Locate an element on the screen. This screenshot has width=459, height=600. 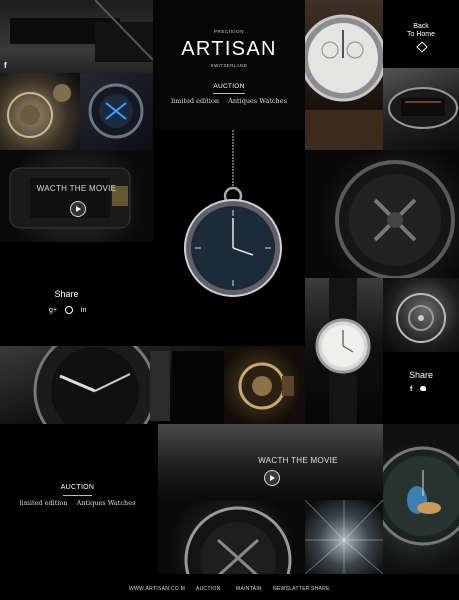
photo-dress-watch is located at coordinates (343, 351).